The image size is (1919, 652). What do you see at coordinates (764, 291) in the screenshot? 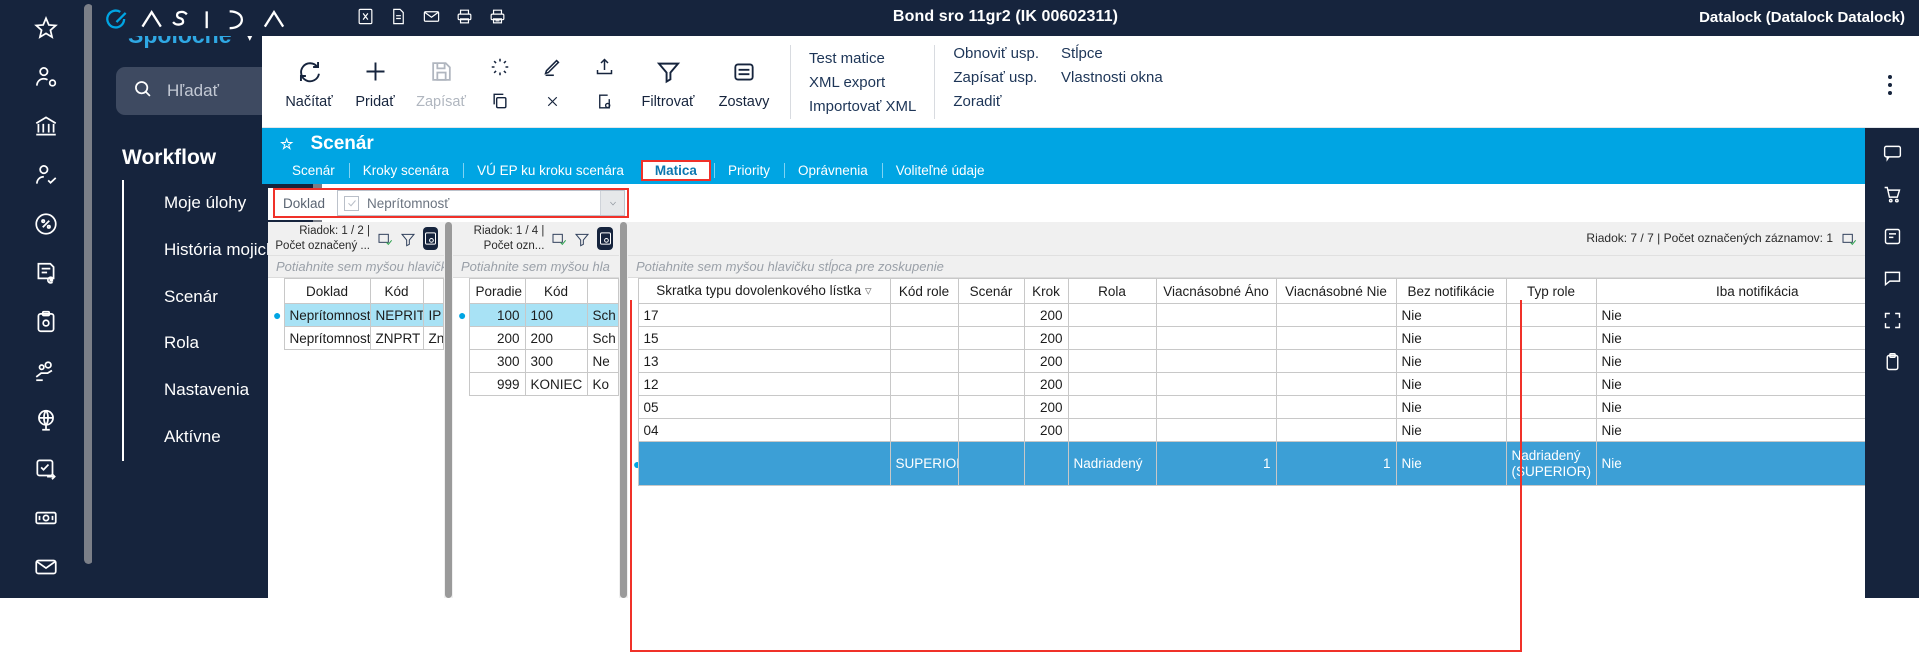
I see `grid3-col-skratka: Skratka typu dovolenkového lístka ▿` at bounding box center [764, 291].